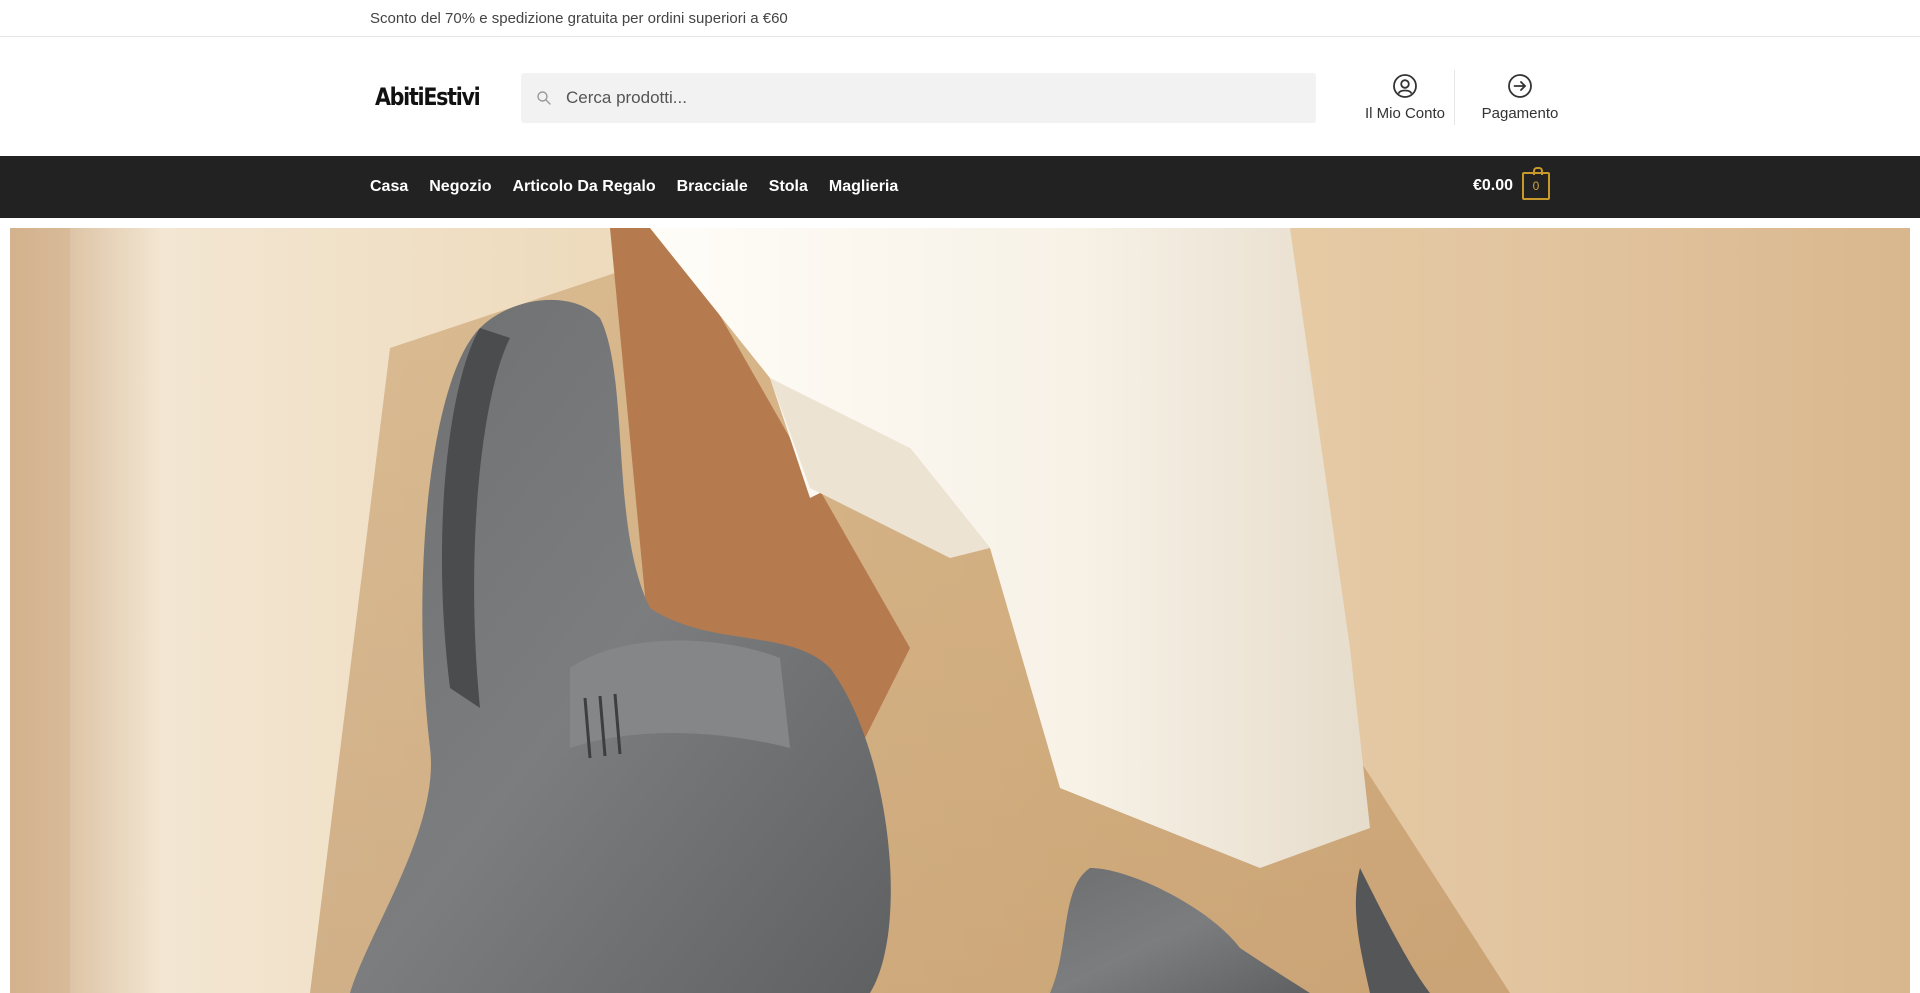 This screenshot has width=1920, height=993. Describe the element at coordinates (712, 187) in the screenshot. I see `nav-item-bracciale: Bracciale` at that location.